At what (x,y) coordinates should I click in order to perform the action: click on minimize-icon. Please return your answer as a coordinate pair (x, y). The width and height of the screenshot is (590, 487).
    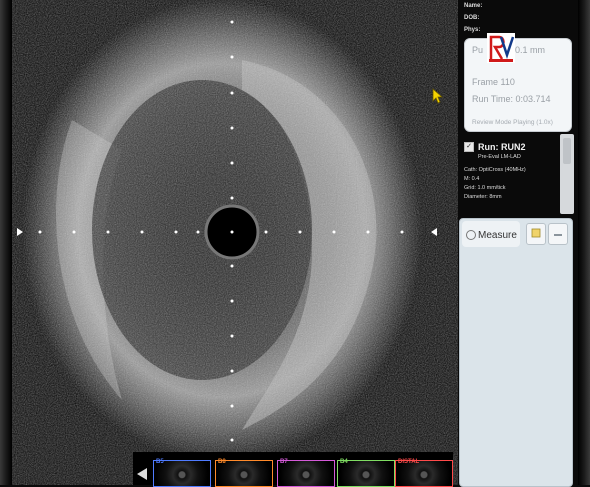
    Looking at the image, I should click on (558, 235).